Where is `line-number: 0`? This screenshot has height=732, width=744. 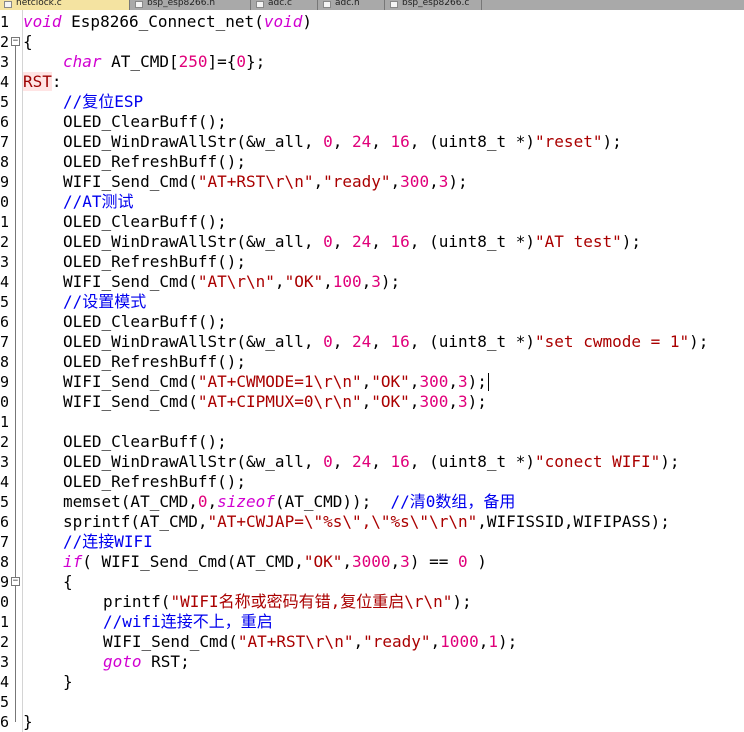
line-number: 0 is located at coordinates (5, 602).